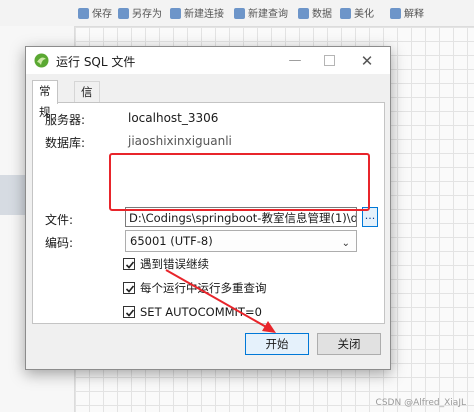  Describe the element at coordinates (123, 13) in the screenshot. I see `save-as-icon` at that location.